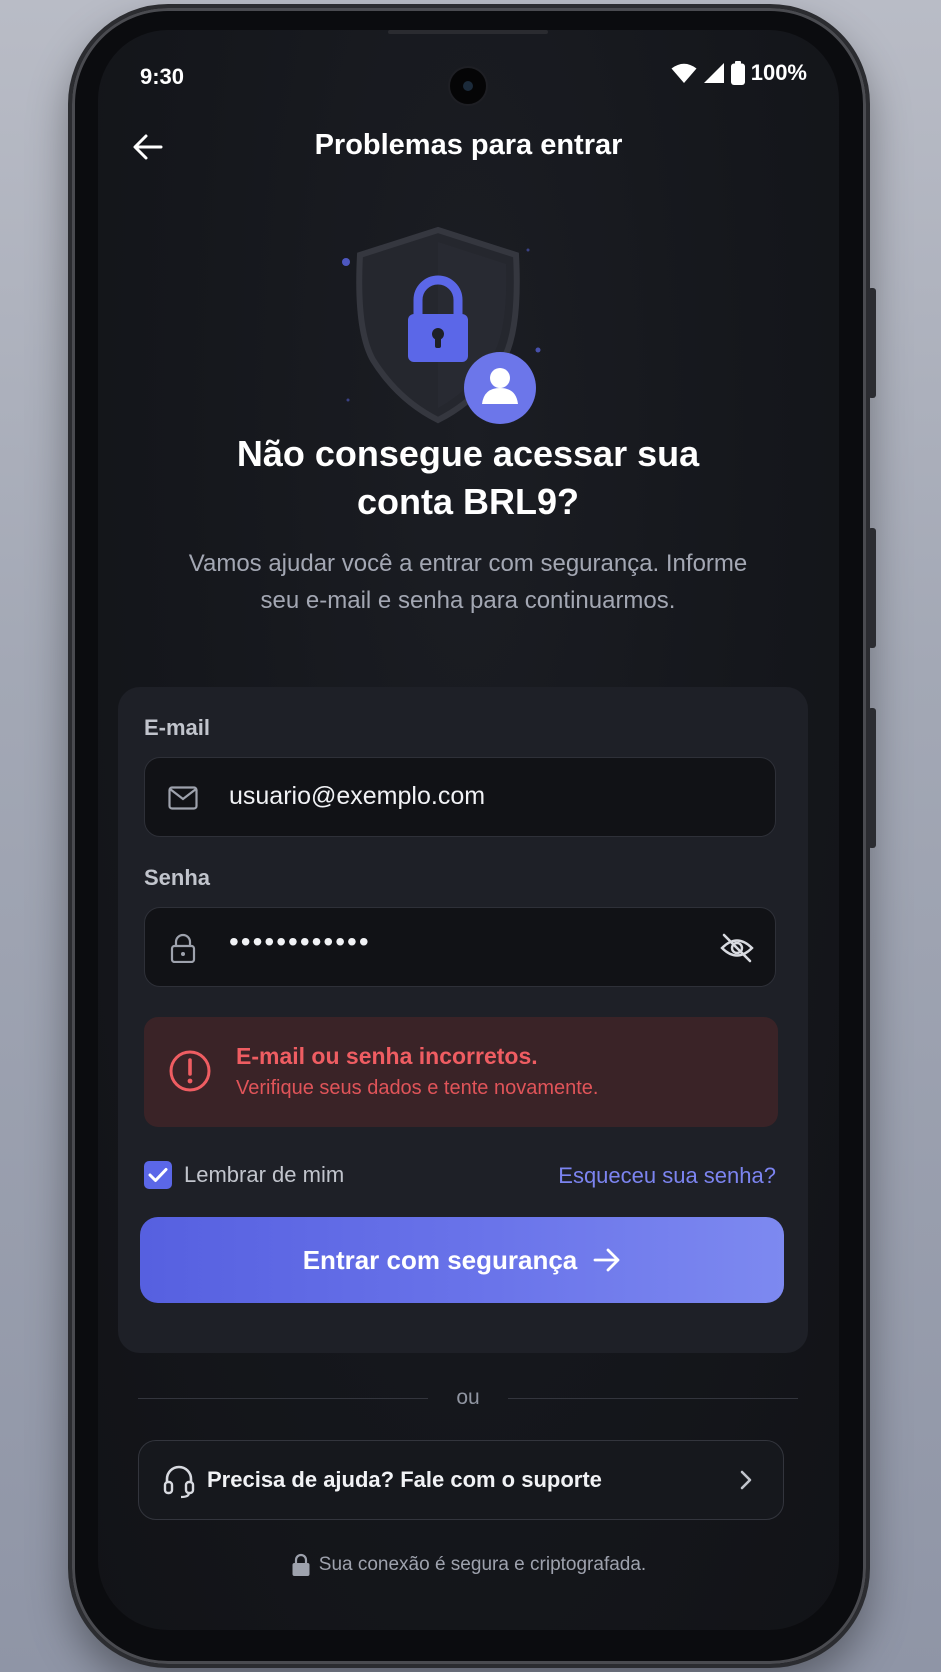 This screenshot has height=1672, width=941. Describe the element at coordinates (440, 1259) in the screenshot. I see `login-button-label: Entrar com segurança` at that location.